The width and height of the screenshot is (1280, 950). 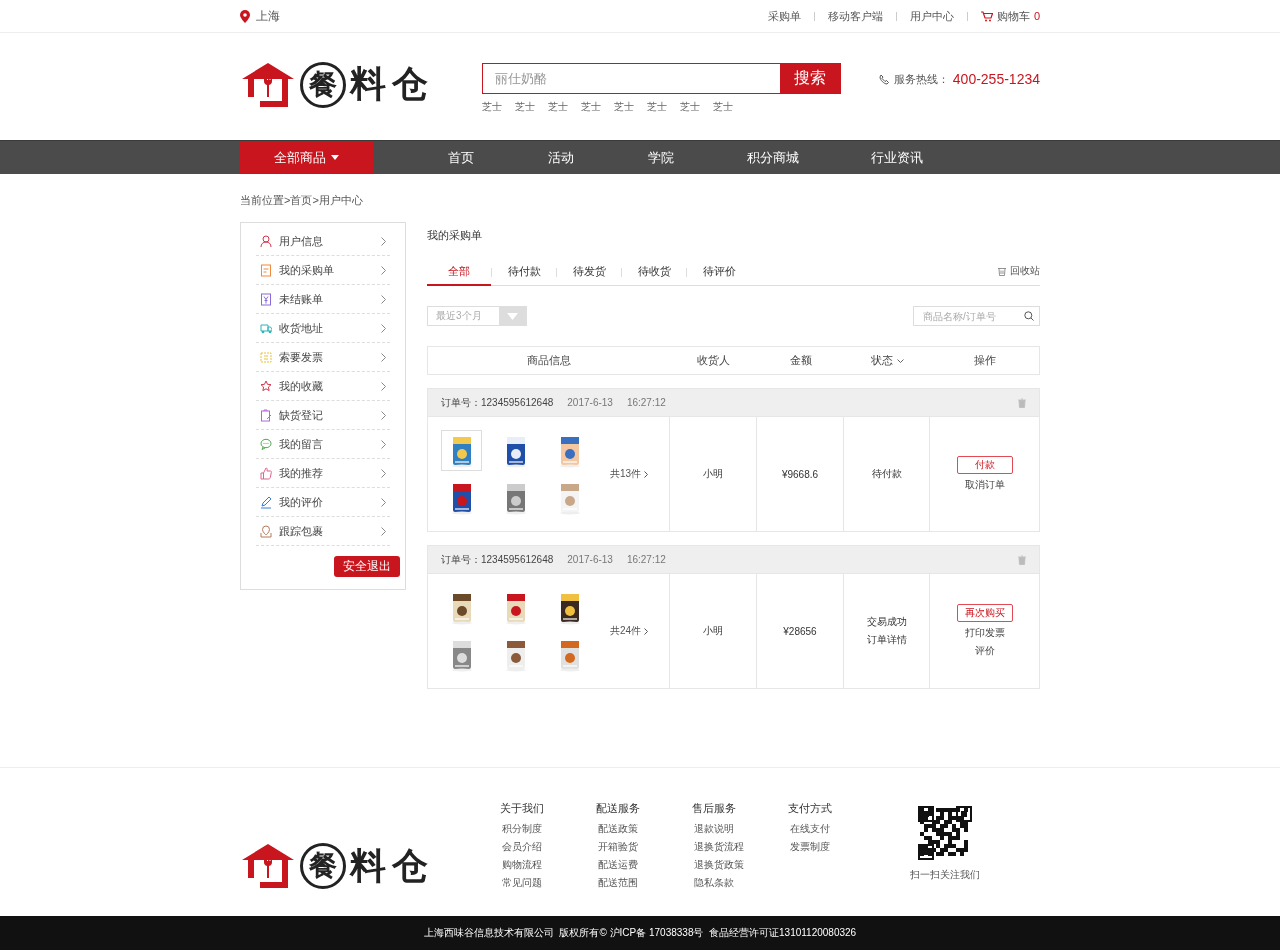 What do you see at coordinates (521, 883) in the screenshot?
I see `footer-link: 常见问题` at bounding box center [521, 883].